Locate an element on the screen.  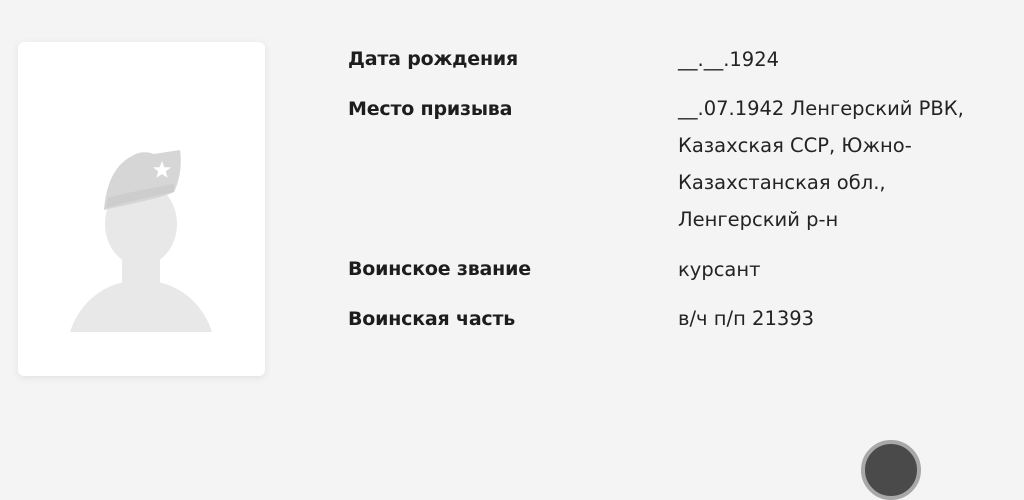
military-rank-label: Воинское звание is located at coordinates (439, 269).